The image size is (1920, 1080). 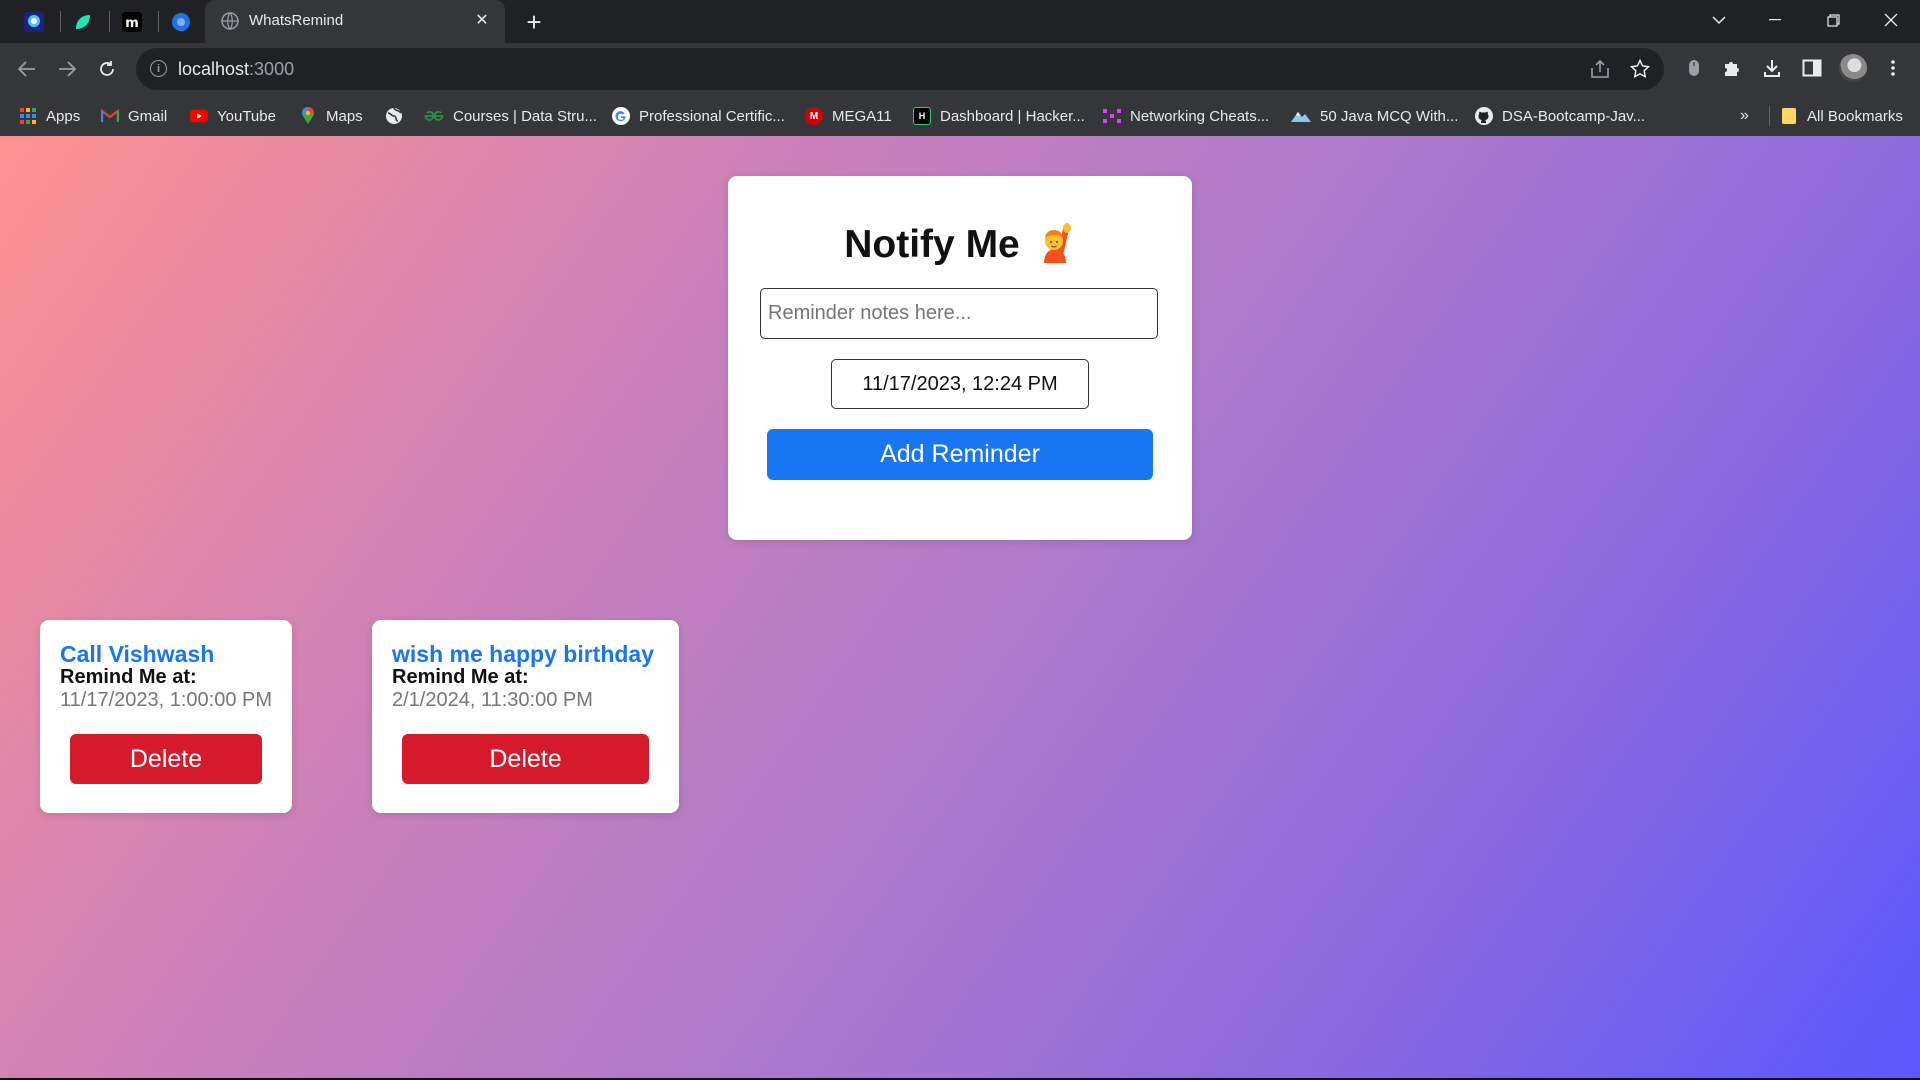 I want to click on tab-strip: m WhatsRemind ✕ +, so click(x=960, y=21).